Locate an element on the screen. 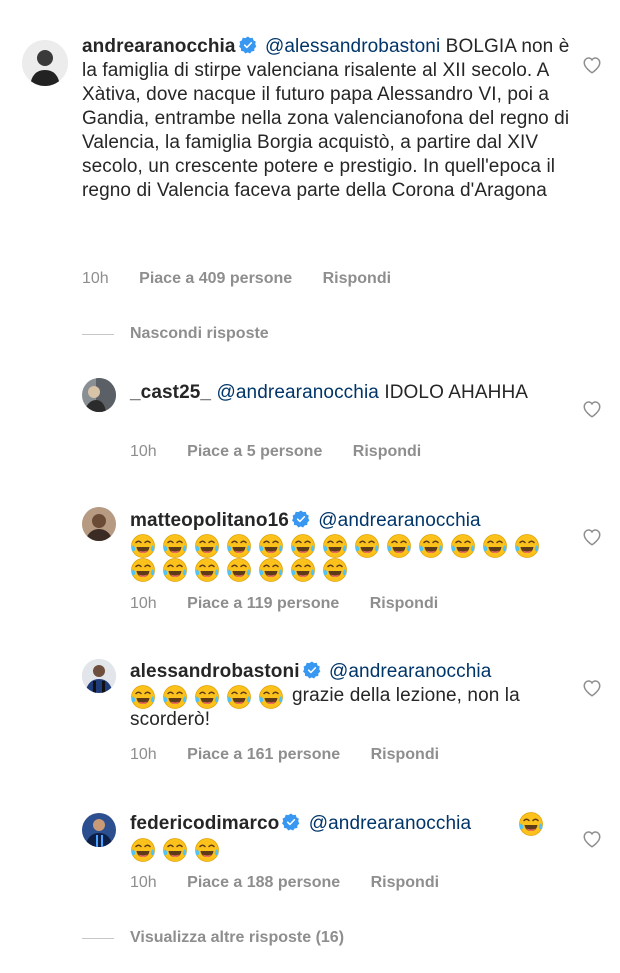 Image resolution: width=620 pixels, height=973 pixels. reply-body: matteopolitano16 @andrearanocchia is located at coordinates (345, 521).